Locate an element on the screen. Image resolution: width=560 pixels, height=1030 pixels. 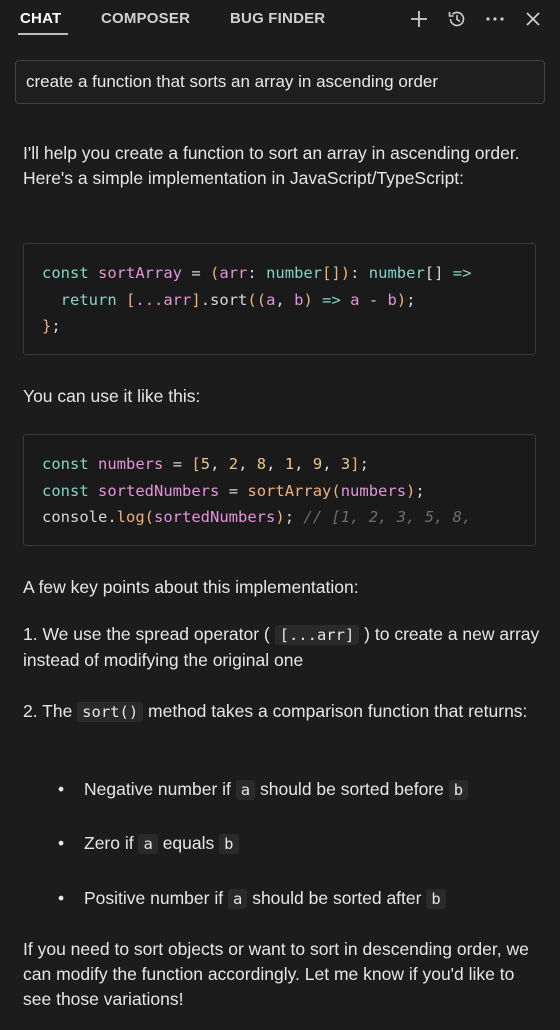
plus-icon is located at coordinates (419, 19).